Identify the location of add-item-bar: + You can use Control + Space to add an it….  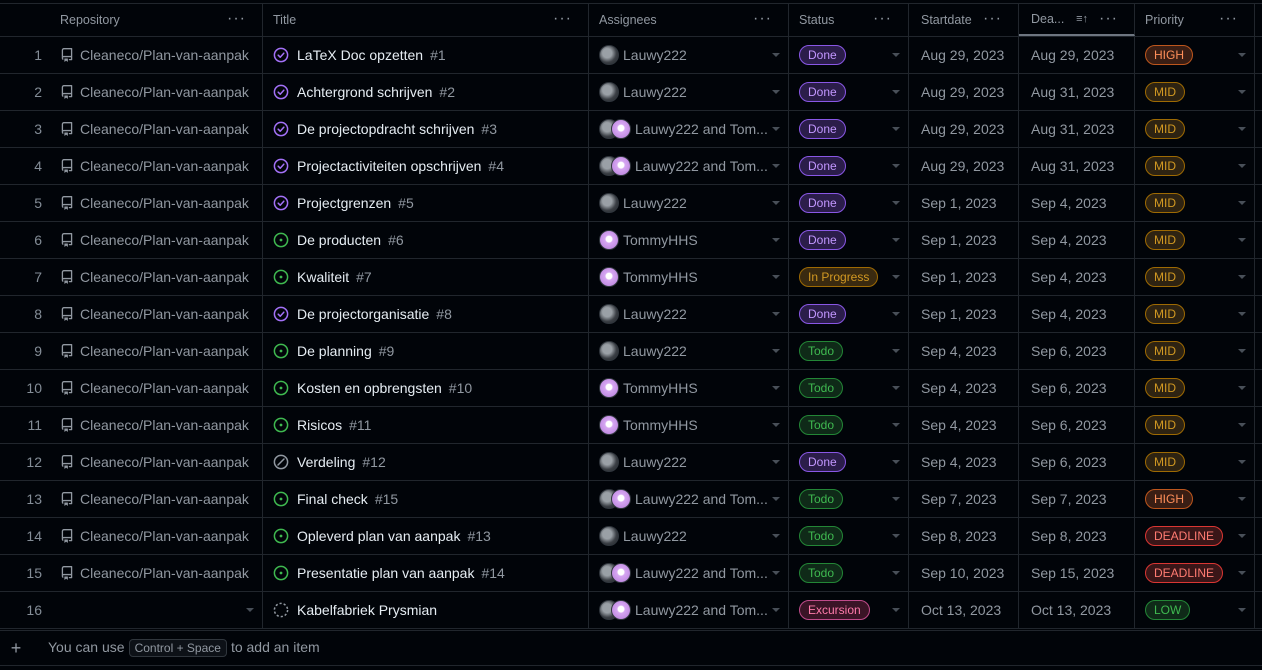
(631, 648).